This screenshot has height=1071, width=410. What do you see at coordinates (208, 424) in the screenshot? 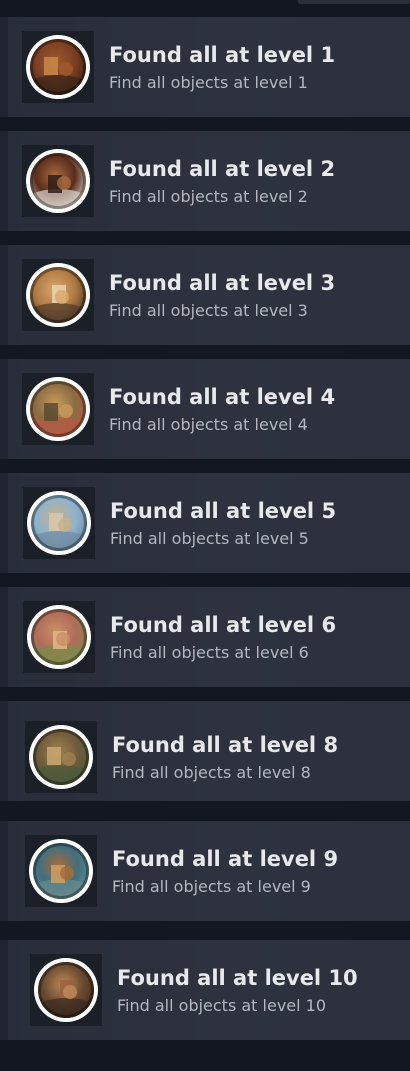
I see `achievement-description: Find all objects at level 4` at bounding box center [208, 424].